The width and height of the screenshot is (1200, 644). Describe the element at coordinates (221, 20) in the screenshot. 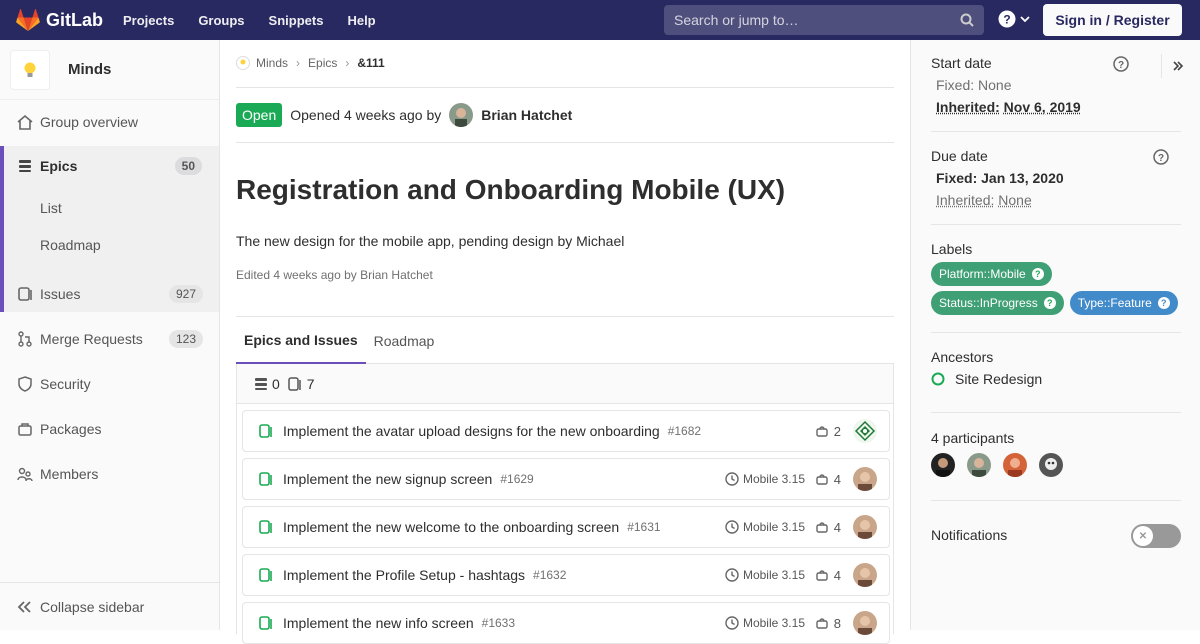

I see `nav-groups: Groups` at that location.